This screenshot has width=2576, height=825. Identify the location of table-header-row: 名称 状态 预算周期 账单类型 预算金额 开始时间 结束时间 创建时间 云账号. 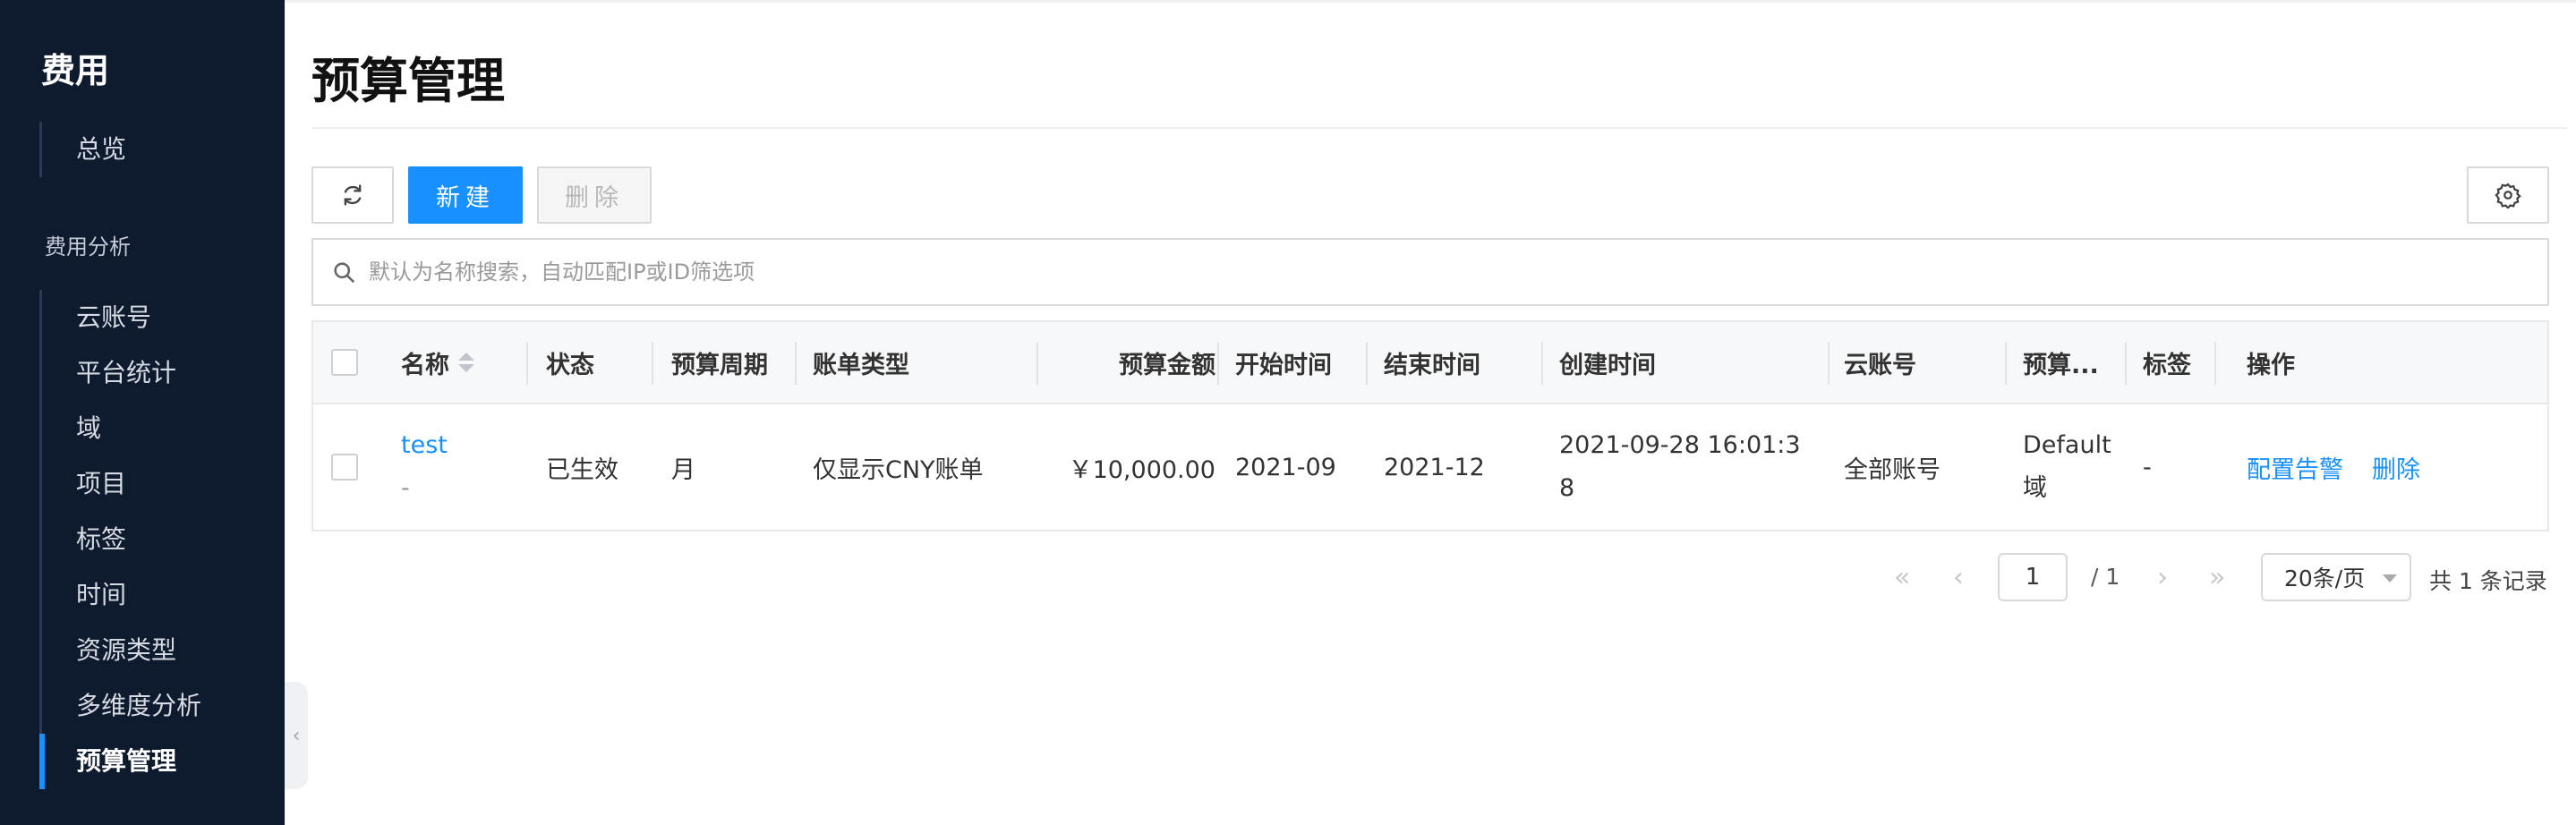
(1430, 363).